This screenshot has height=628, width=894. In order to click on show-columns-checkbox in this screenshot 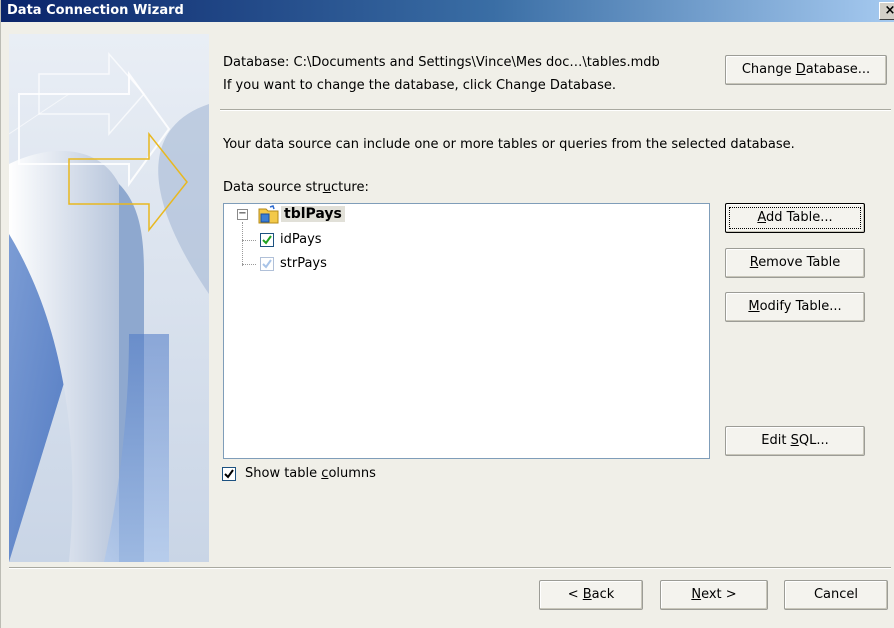, I will do `click(229, 474)`.